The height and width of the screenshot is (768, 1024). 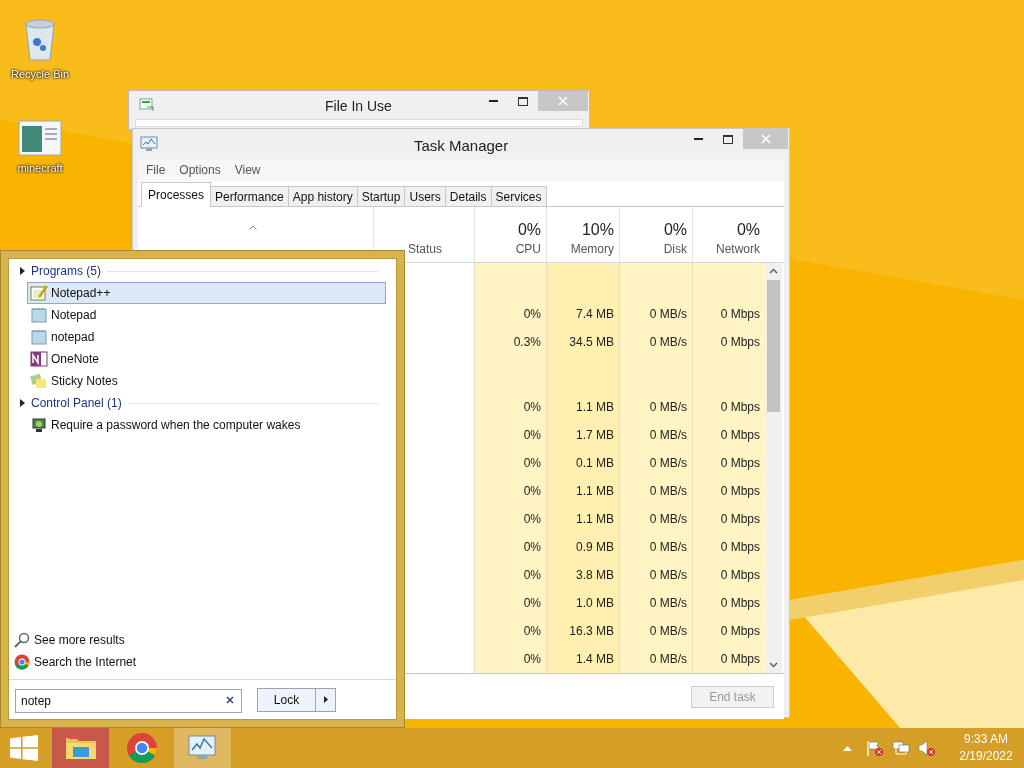 What do you see at coordinates (206, 293) in the screenshot?
I see `search-result-item: Notepad++` at bounding box center [206, 293].